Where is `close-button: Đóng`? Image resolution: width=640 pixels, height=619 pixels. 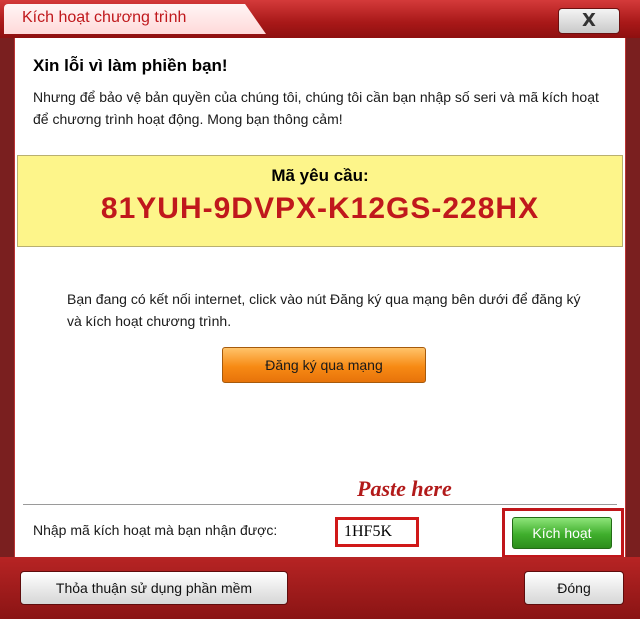 close-button: Đóng is located at coordinates (574, 588).